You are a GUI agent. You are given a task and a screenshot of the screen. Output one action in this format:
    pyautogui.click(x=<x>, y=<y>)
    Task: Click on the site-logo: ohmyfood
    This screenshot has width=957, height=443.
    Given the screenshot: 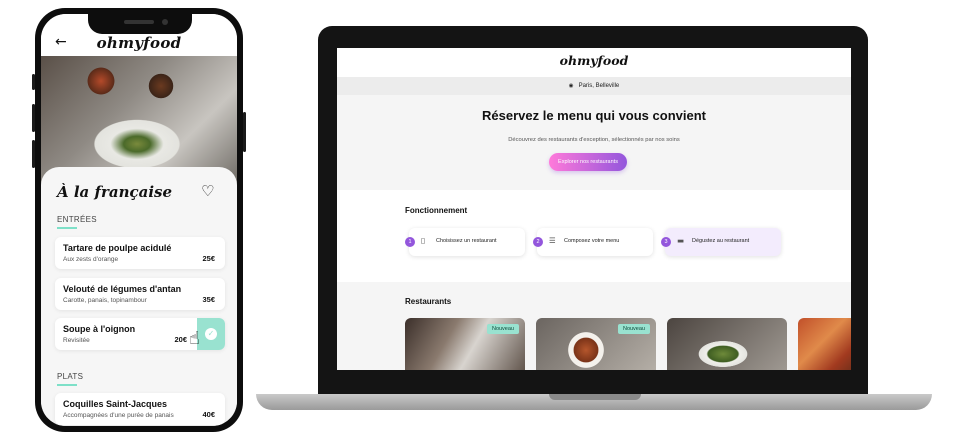 What is the action you would take?
    pyautogui.click(x=594, y=60)
    